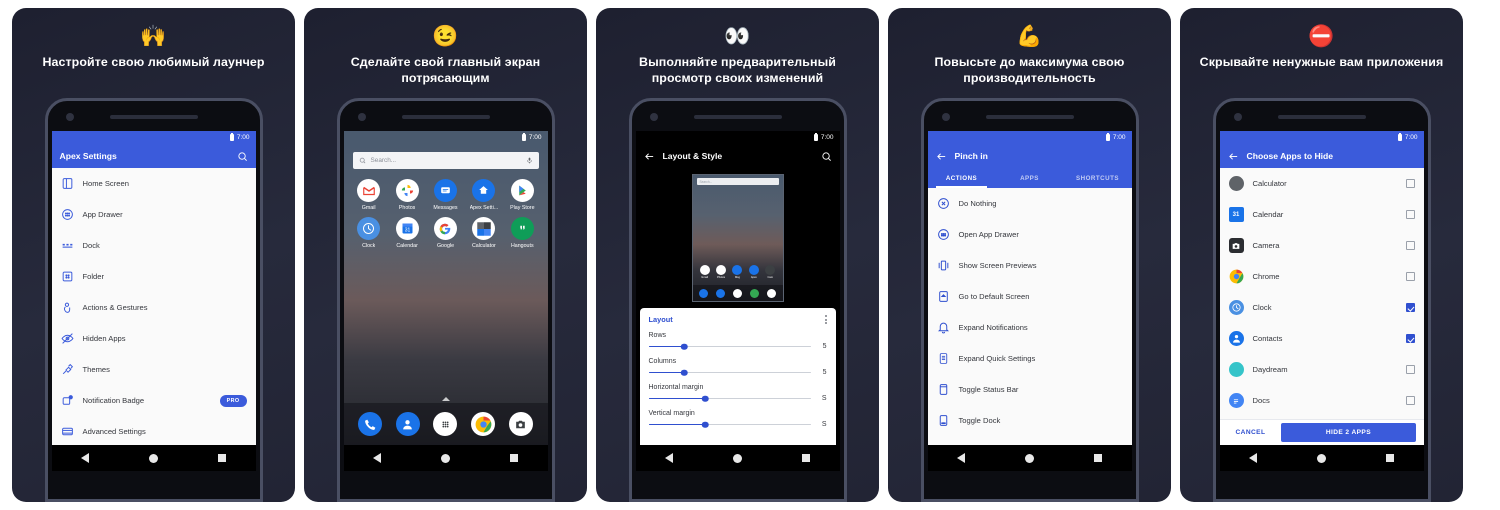  I want to click on list-item: Hidden Apps, so click(154, 338).